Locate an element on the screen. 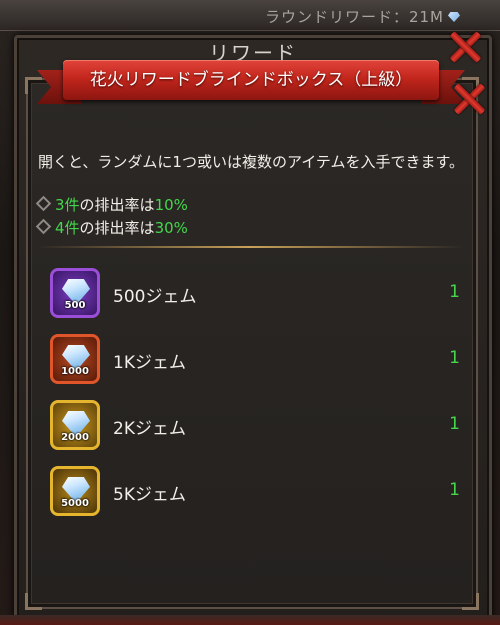 The width and height of the screenshot is (500, 625). gem-icon is located at coordinates (454, 17).